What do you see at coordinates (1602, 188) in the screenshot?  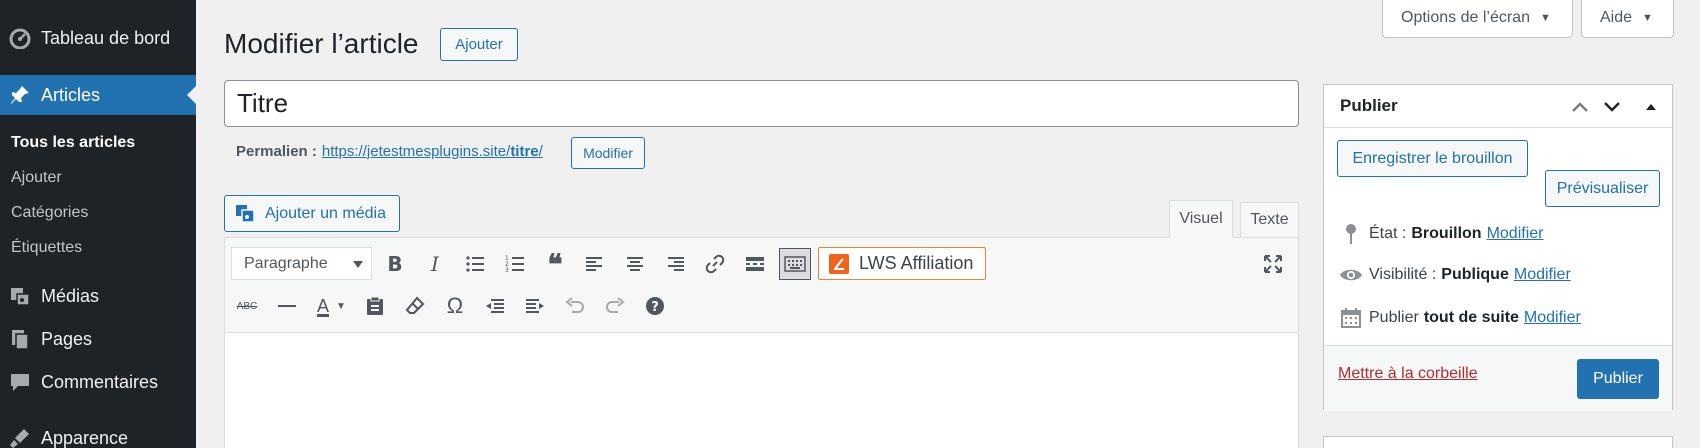 I see `preview-button: Prévisualiser` at bounding box center [1602, 188].